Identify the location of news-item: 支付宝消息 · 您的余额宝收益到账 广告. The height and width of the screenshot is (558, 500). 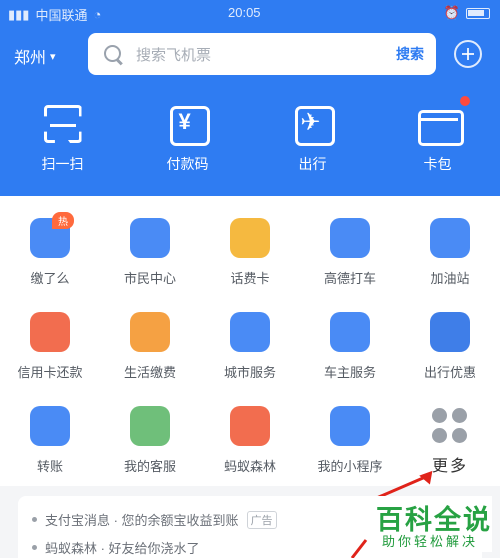
(154, 519).